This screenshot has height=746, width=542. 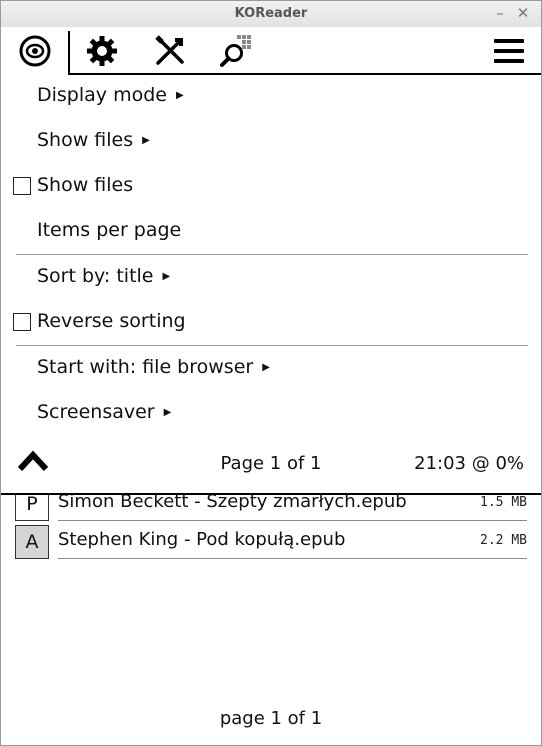 I want to click on tab-tools, so click(x=170, y=51).